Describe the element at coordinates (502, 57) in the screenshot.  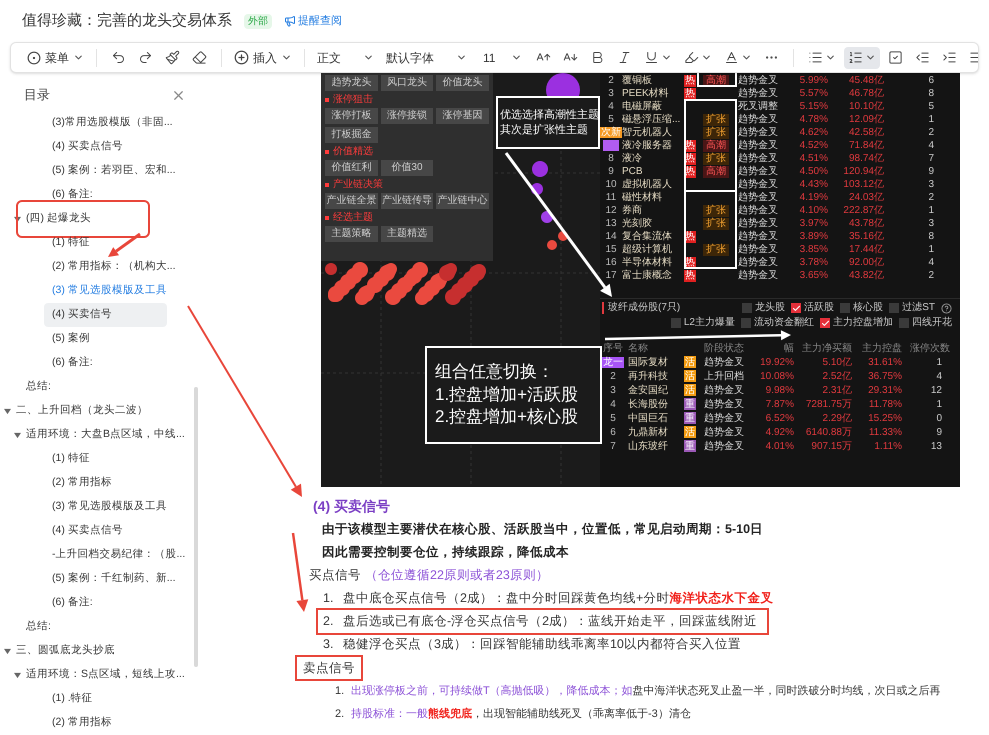
I see `font-size-dropdown: 11` at that location.